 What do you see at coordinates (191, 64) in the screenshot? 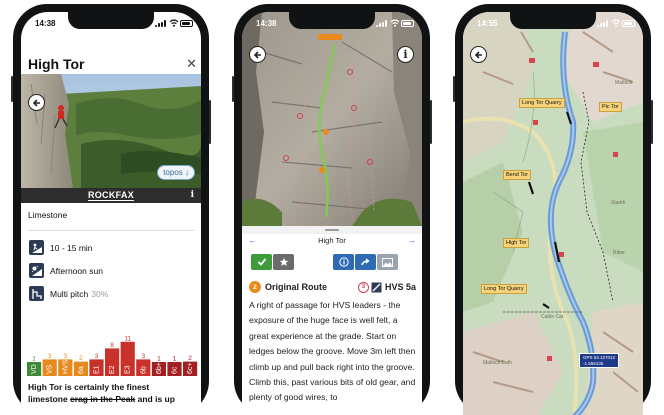
I see `close-icon: ✕` at bounding box center [191, 64].